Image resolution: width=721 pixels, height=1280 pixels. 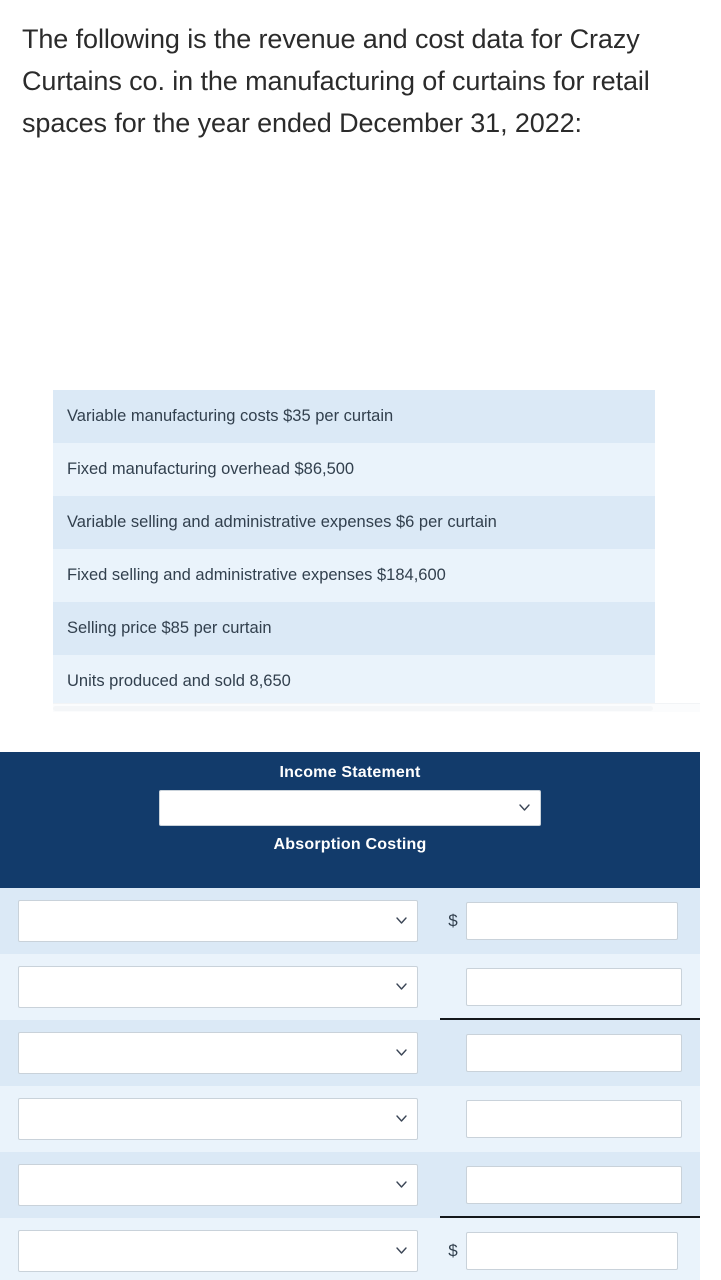 I want to click on right-gutter, so click(x=710, y=1016).